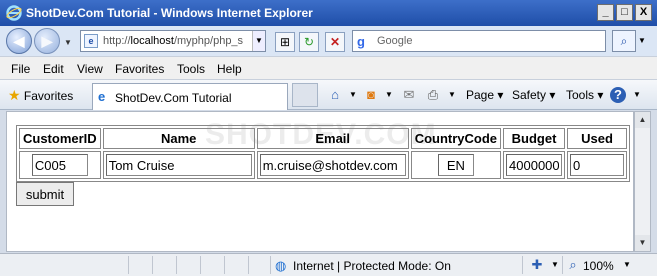 The height and width of the screenshot is (276, 657). I want to click on safety-menu: Safety ▾, so click(533, 95).